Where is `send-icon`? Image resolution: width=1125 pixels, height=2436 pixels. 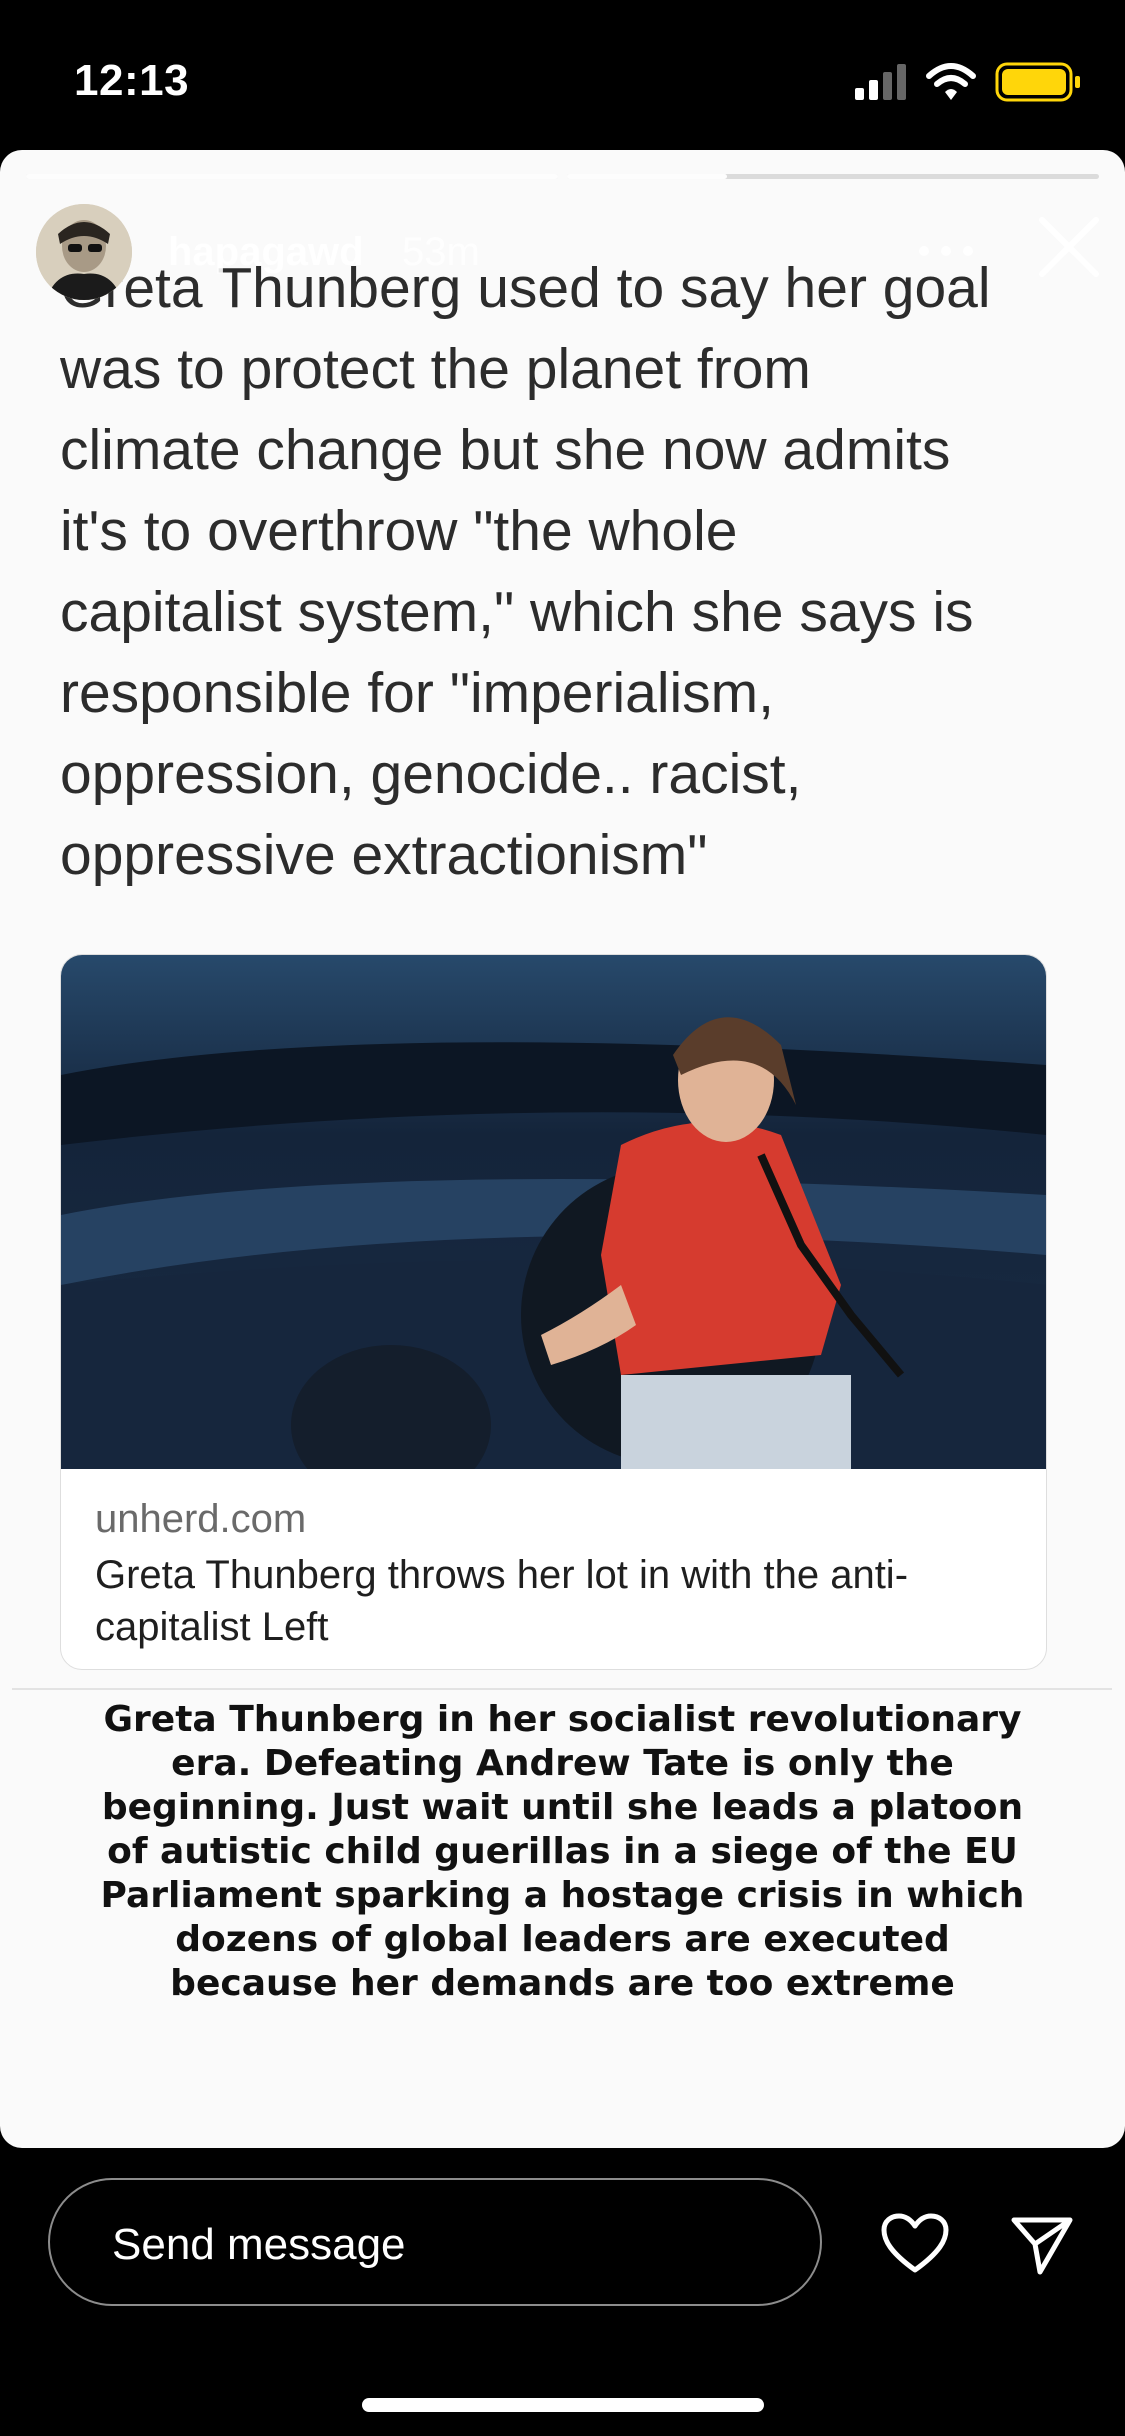
send-icon is located at coordinates (1042, 2246).